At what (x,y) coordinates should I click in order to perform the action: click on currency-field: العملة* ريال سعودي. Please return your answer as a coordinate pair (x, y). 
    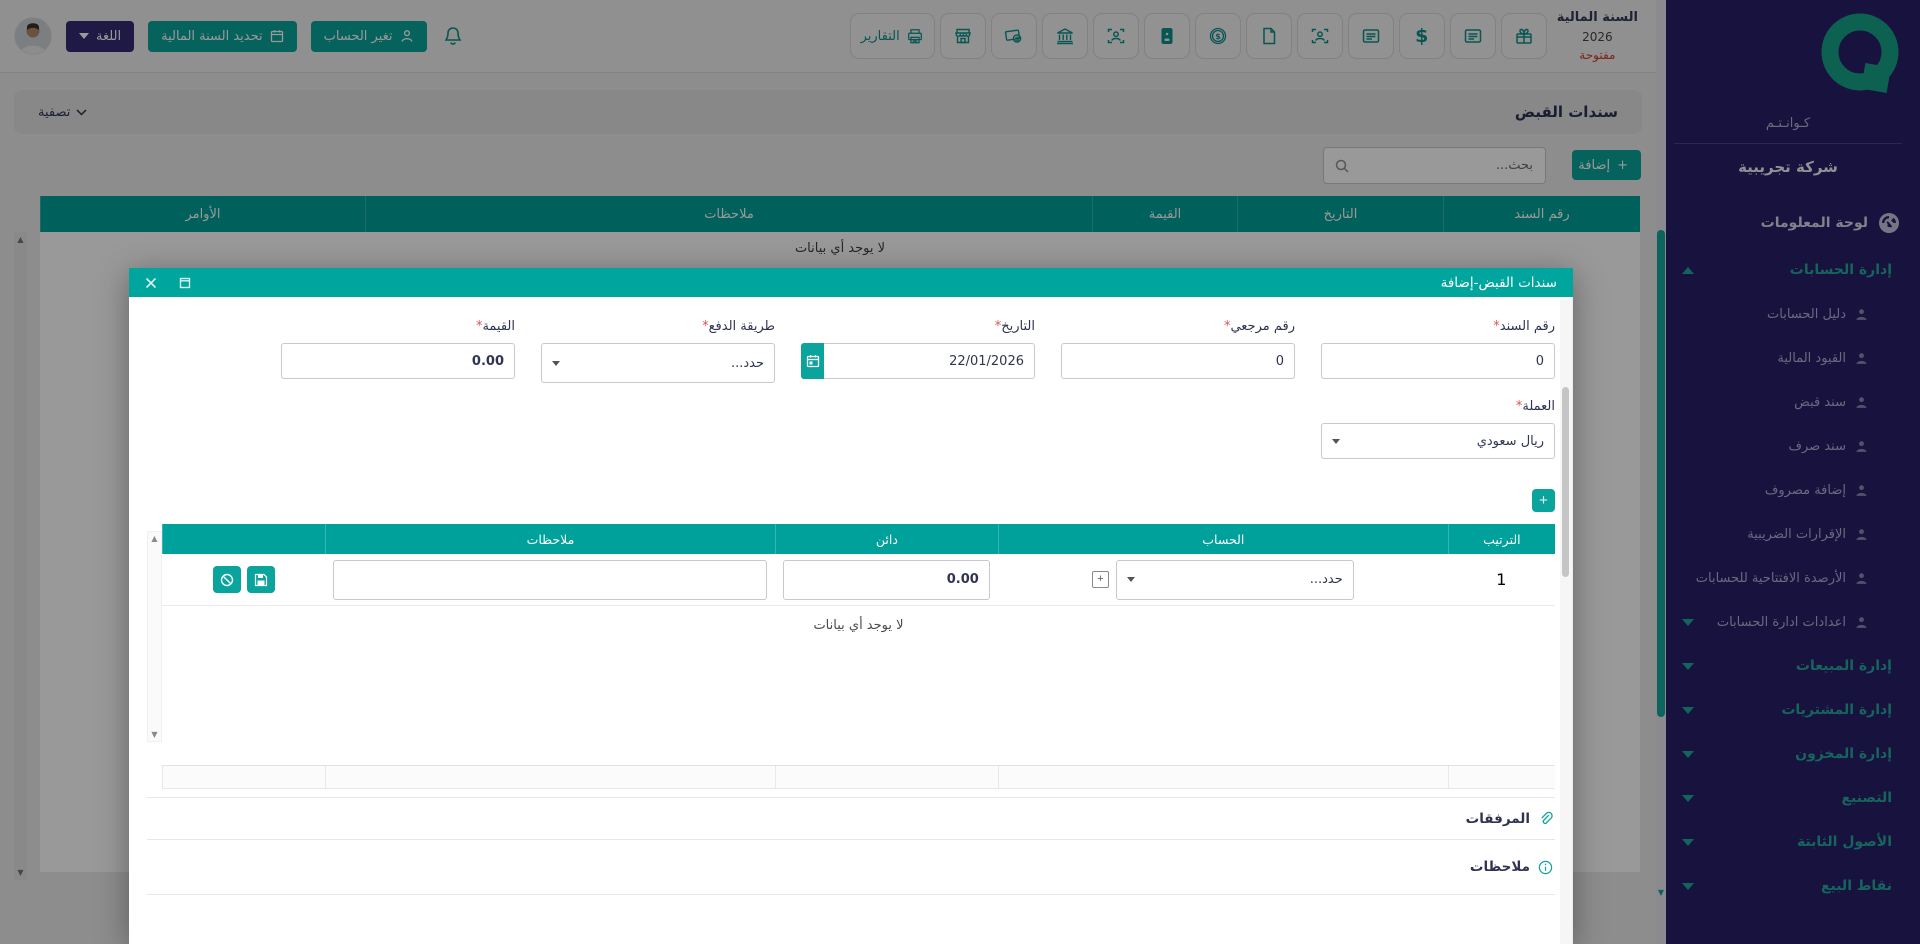
    Looking at the image, I should click on (1438, 429).